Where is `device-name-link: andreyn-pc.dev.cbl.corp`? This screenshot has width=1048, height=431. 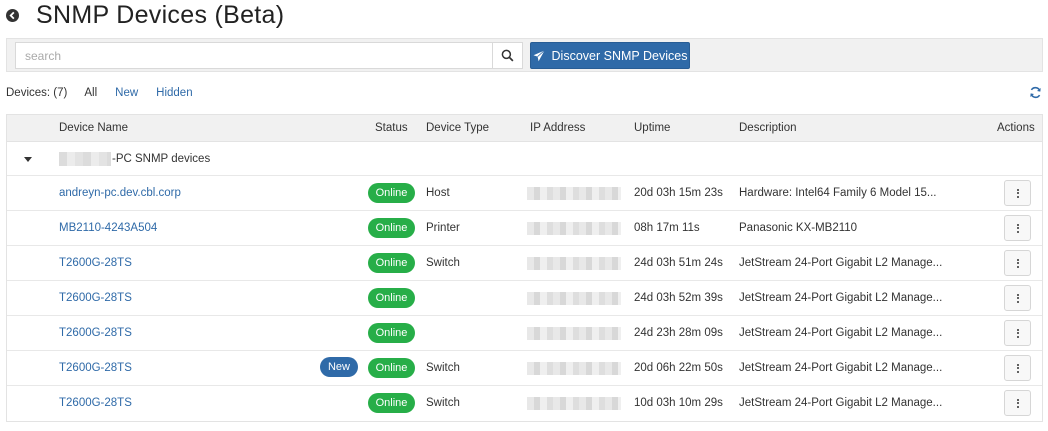 device-name-link: andreyn-pc.dev.cbl.corp is located at coordinates (120, 193).